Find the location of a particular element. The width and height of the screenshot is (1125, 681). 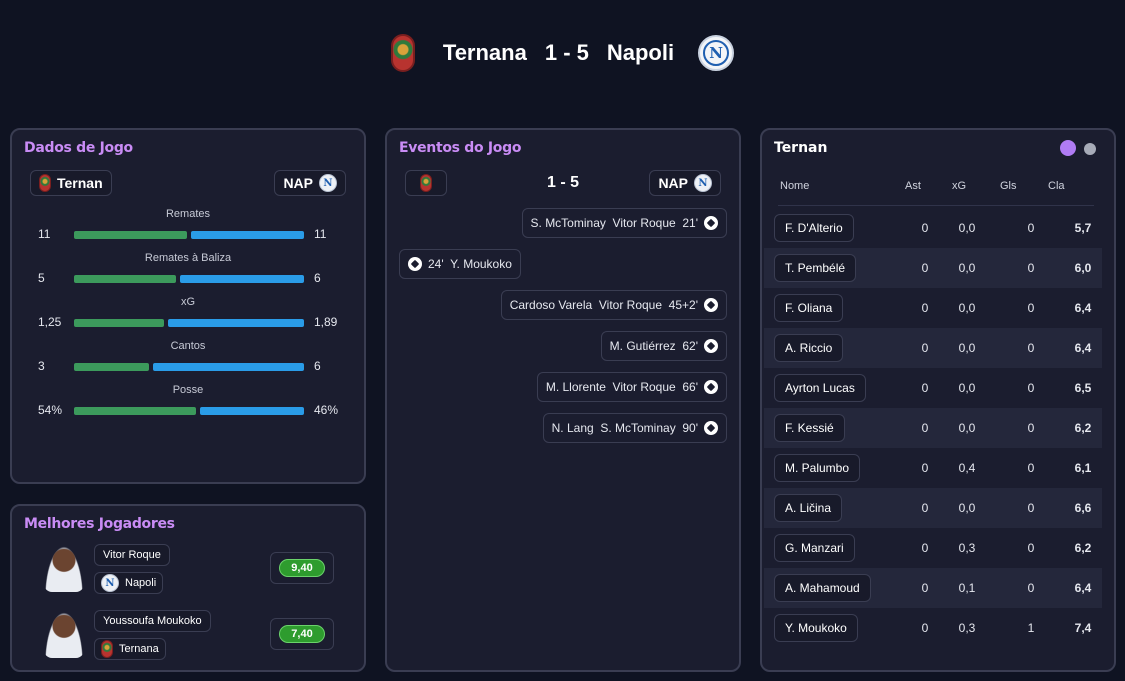

player-name-pill: T. Pembélé is located at coordinates (815, 268).